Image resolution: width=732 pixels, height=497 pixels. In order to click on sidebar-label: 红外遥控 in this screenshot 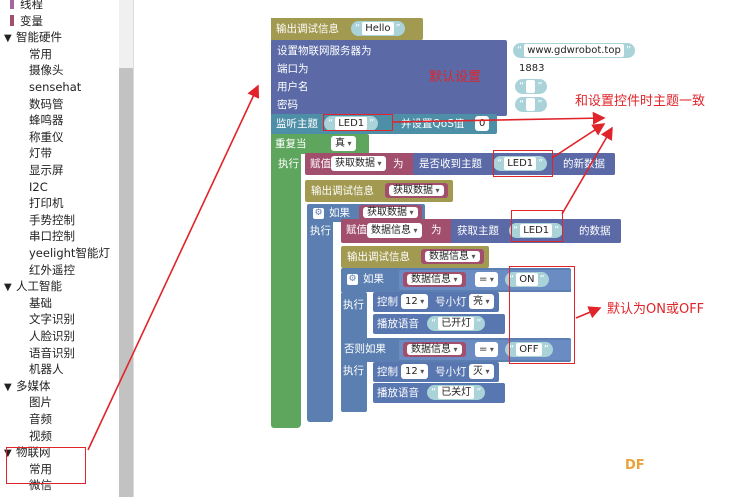, I will do `click(52, 269)`.